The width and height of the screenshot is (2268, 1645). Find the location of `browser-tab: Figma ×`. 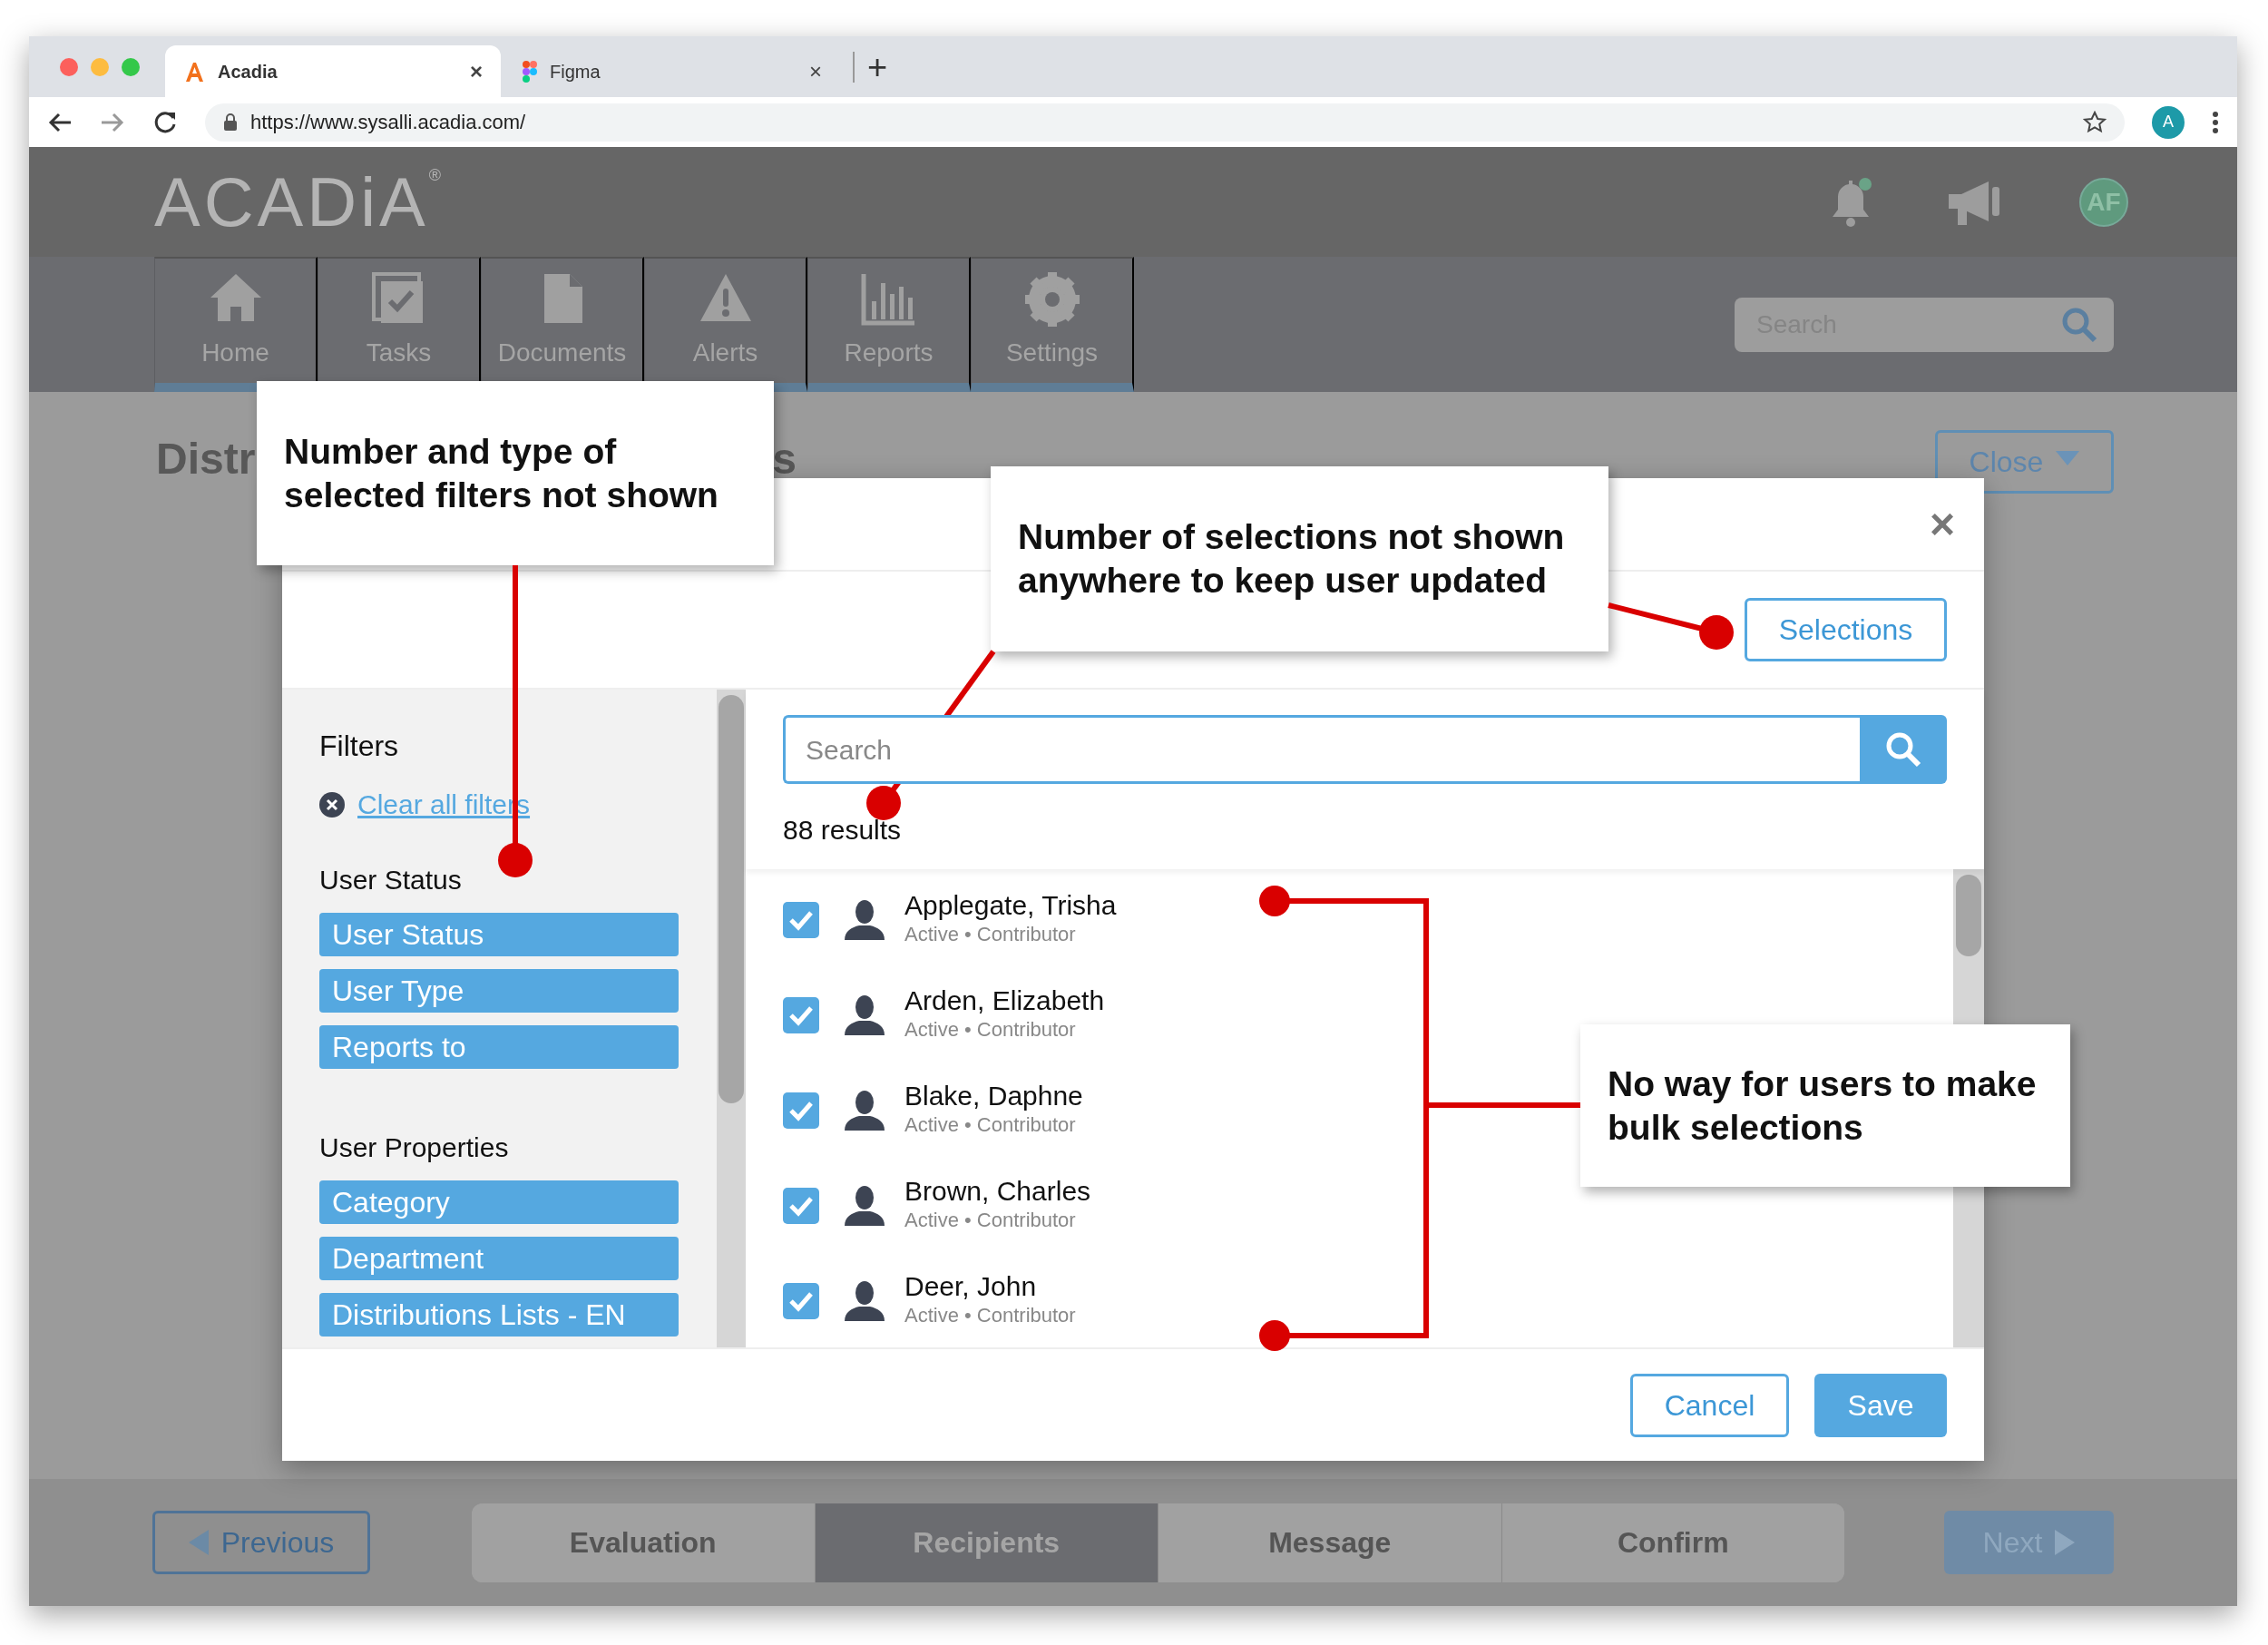

browser-tab: Figma × is located at coordinates (672, 71).